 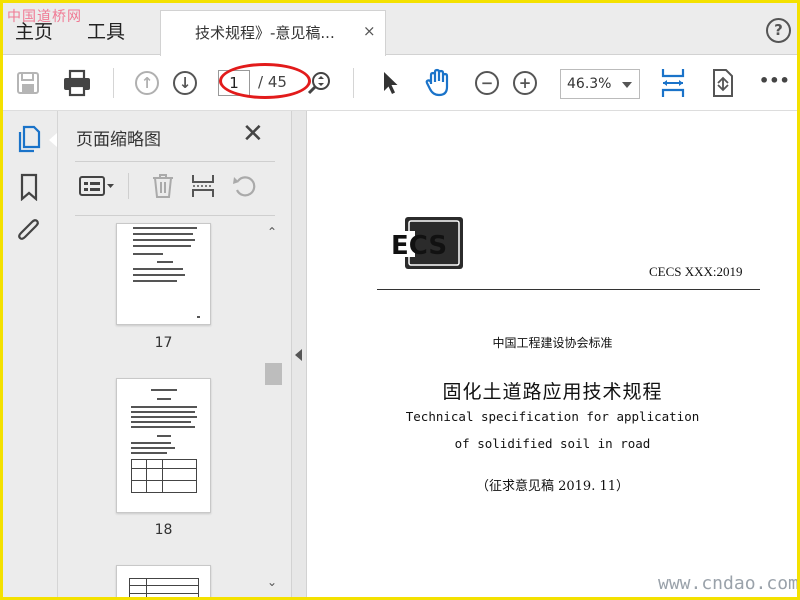 What do you see at coordinates (253, 134) in the screenshot?
I see `panel-close-button: ✕` at bounding box center [253, 134].